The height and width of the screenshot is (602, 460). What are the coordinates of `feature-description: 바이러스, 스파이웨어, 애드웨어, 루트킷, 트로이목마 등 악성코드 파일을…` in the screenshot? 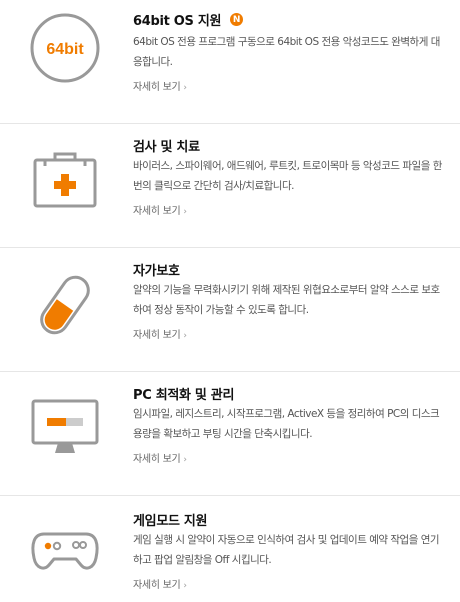 It's located at (287, 176).